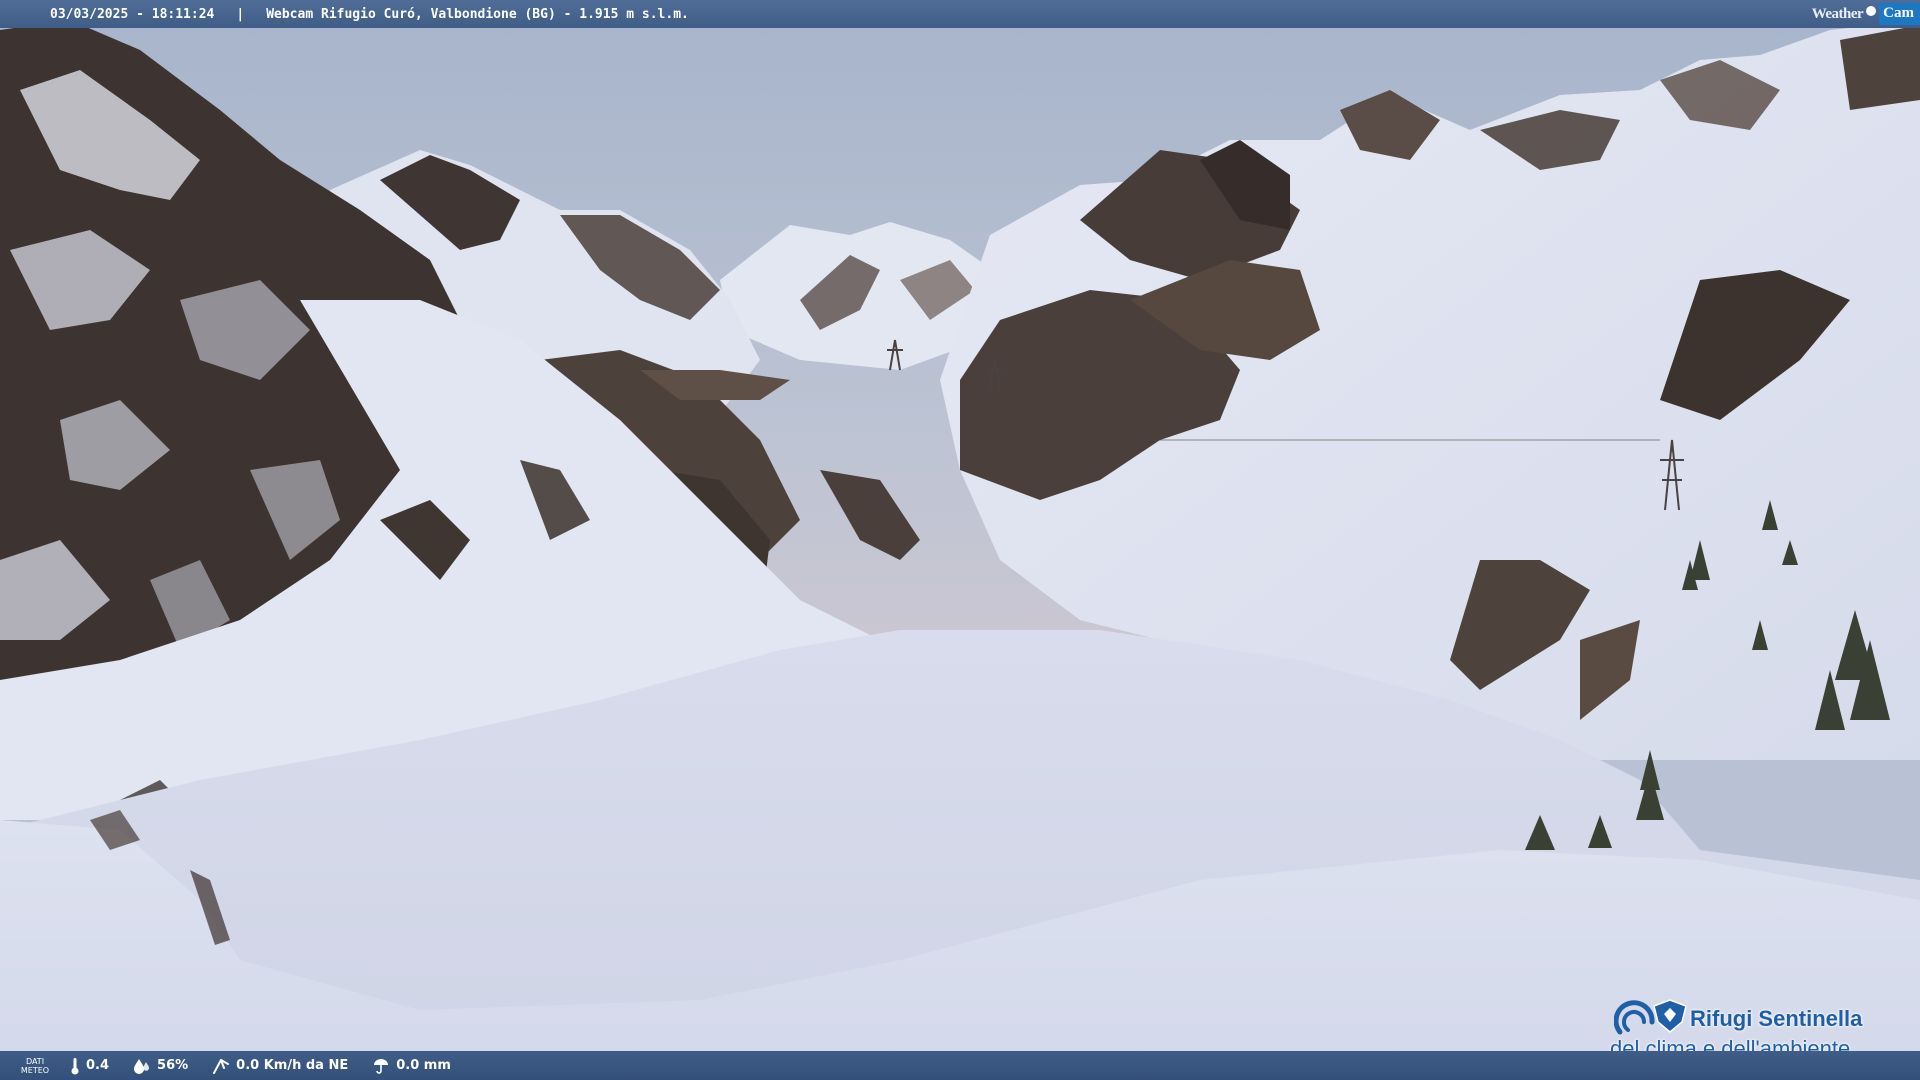  What do you see at coordinates (381, 1066) in the screenshot?
I see `rain-icon` at bounding box center [381, 1066].